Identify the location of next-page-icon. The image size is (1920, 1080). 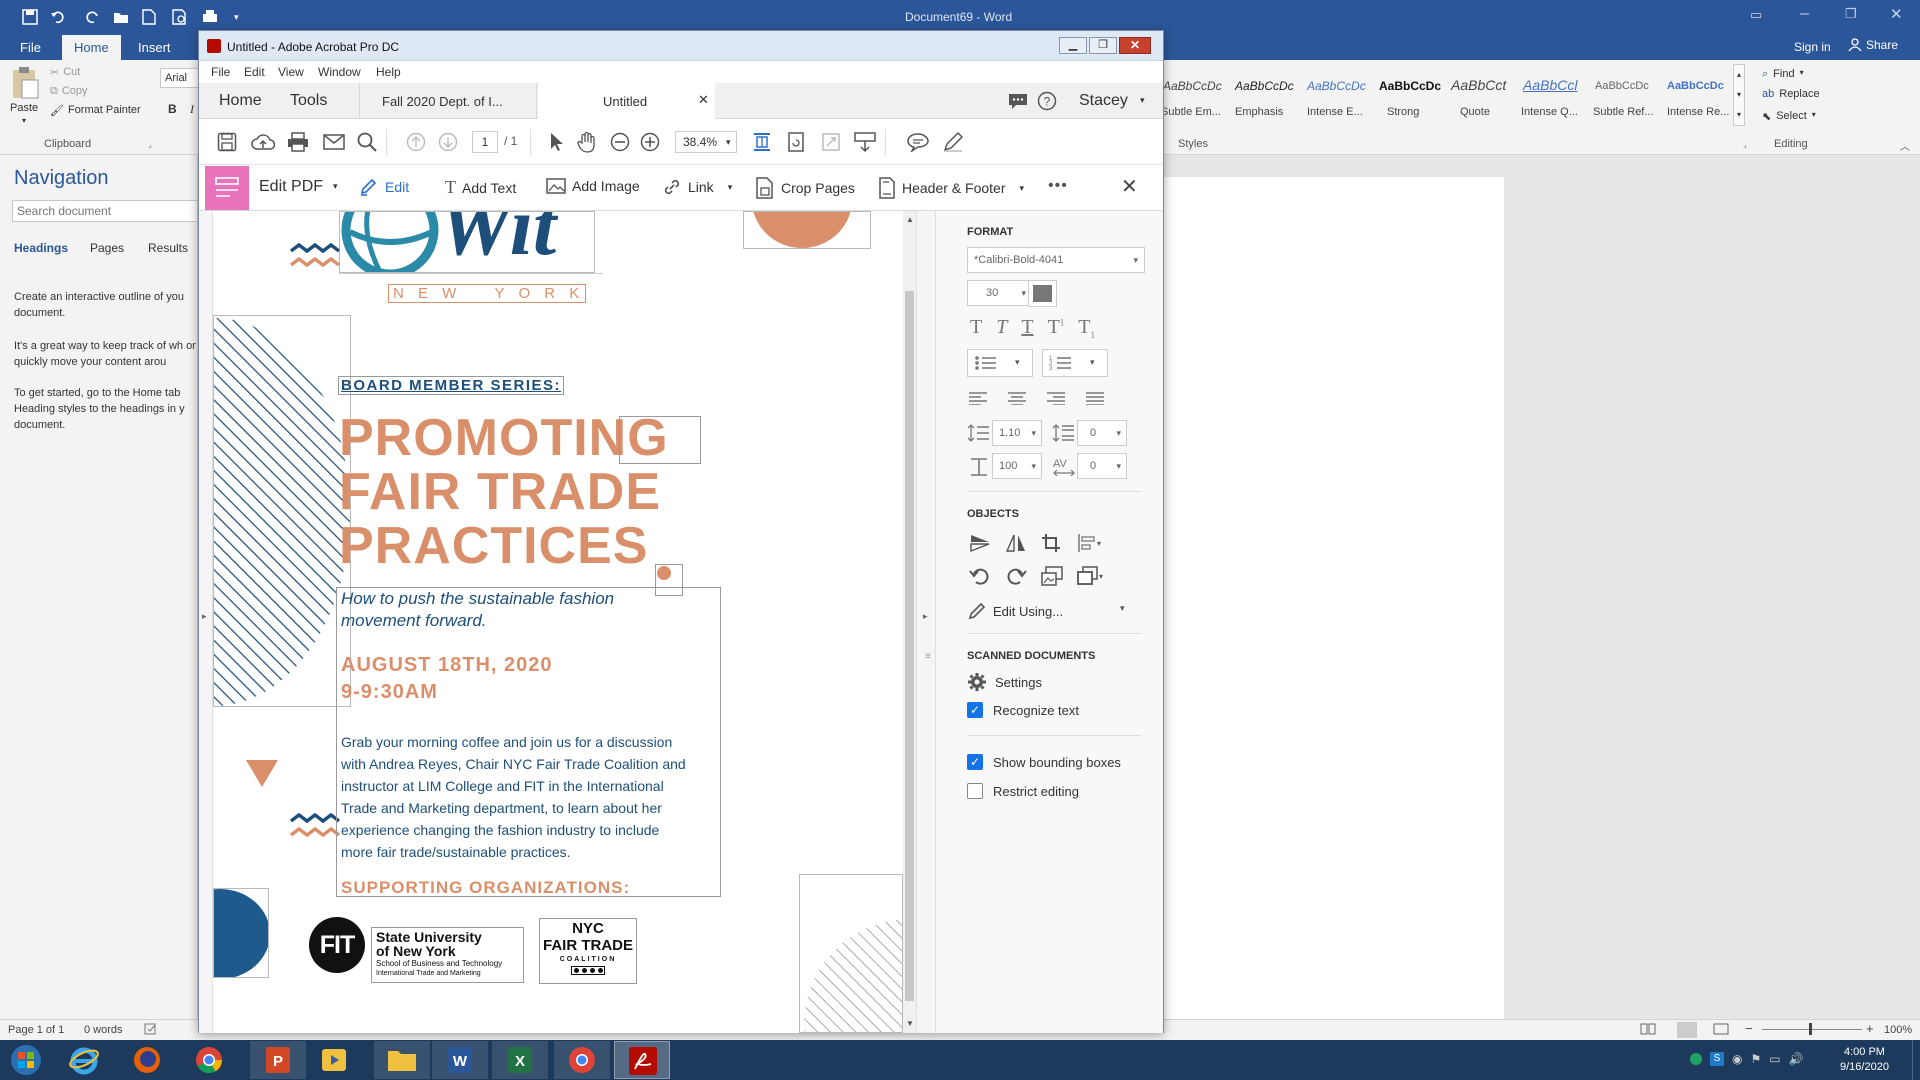
(448, 142).